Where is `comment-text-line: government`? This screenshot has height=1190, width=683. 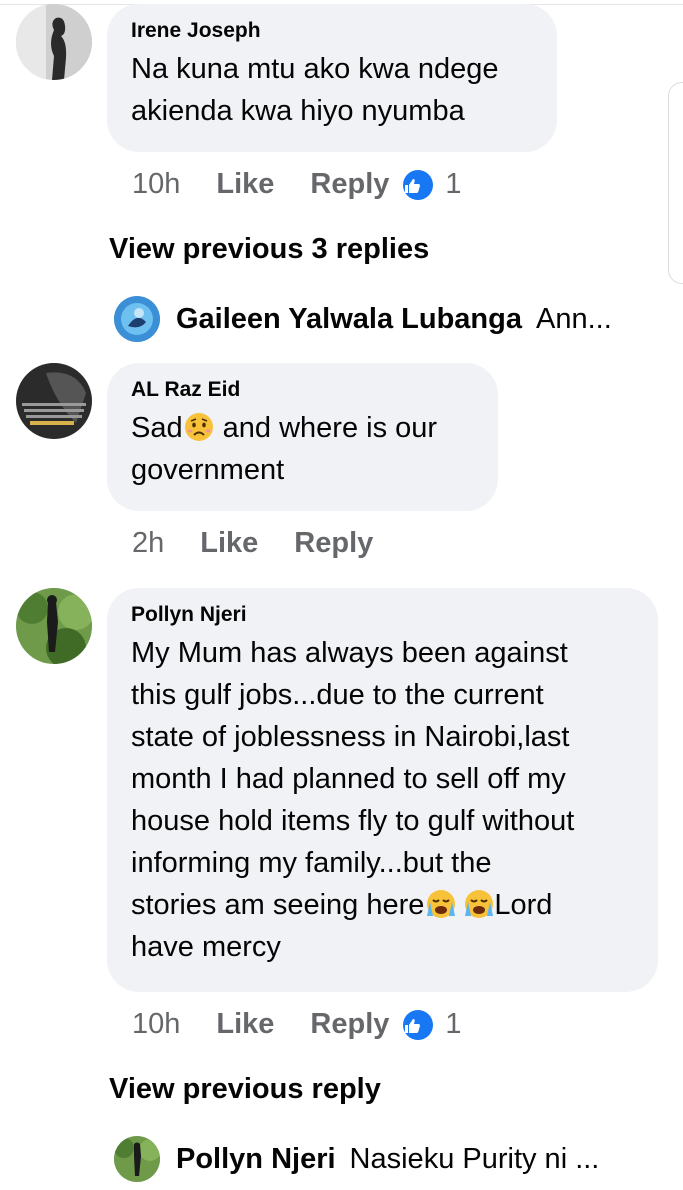 comment-text-line: government is located at coordinates (208, 470).